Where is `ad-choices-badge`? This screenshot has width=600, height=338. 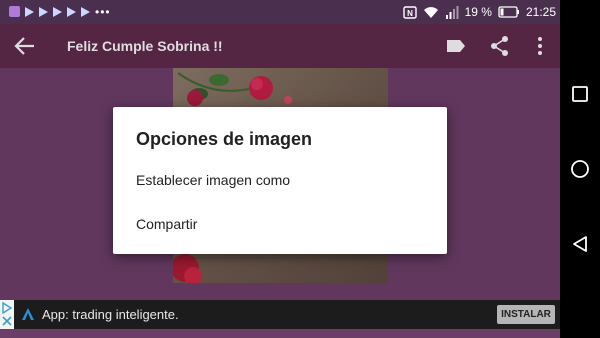
ad-choices-badge is located at coordinates (7, 314).